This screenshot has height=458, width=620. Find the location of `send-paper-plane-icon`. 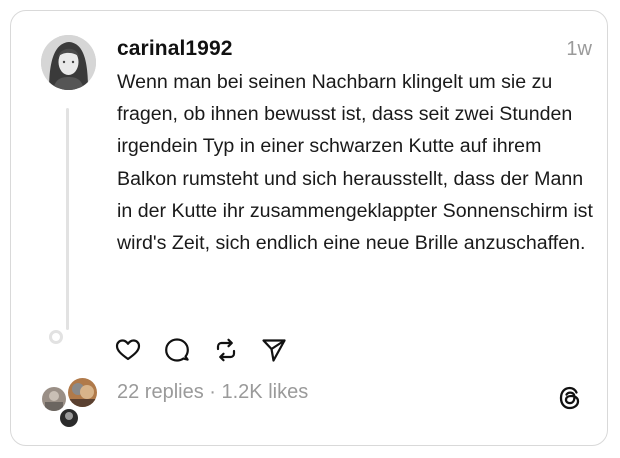

send-paper-plane-icon is located at coordinates (274, 350).